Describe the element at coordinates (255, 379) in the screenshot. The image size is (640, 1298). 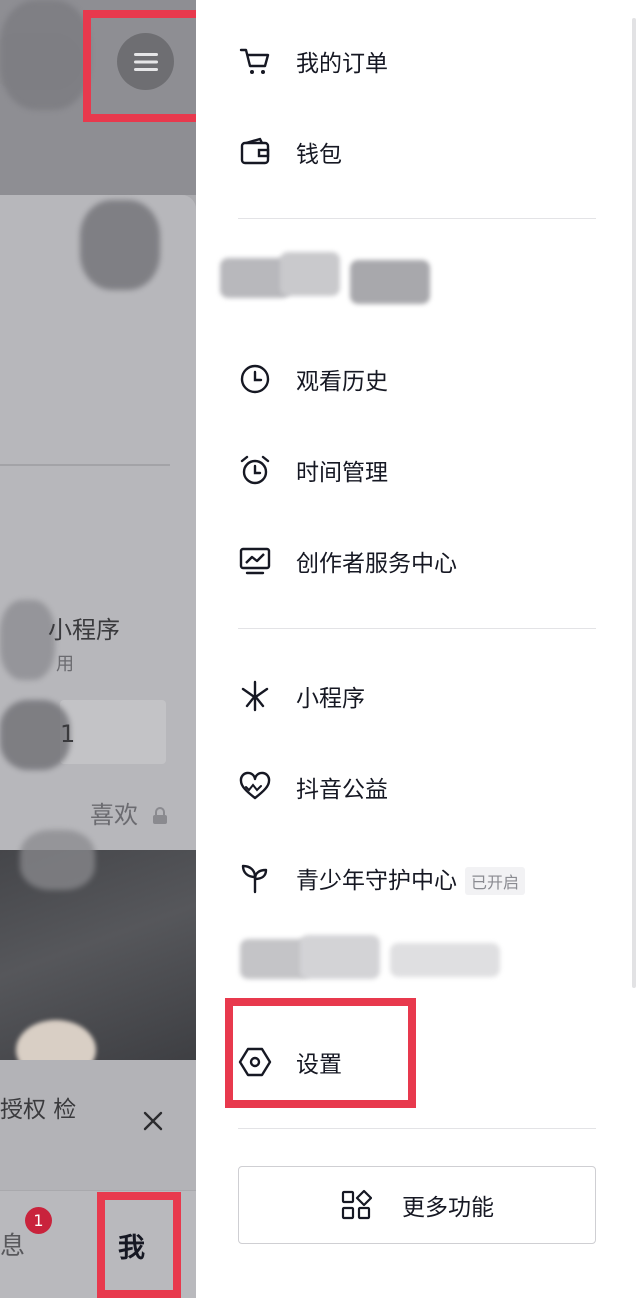
I see `clock-icon` at that location.